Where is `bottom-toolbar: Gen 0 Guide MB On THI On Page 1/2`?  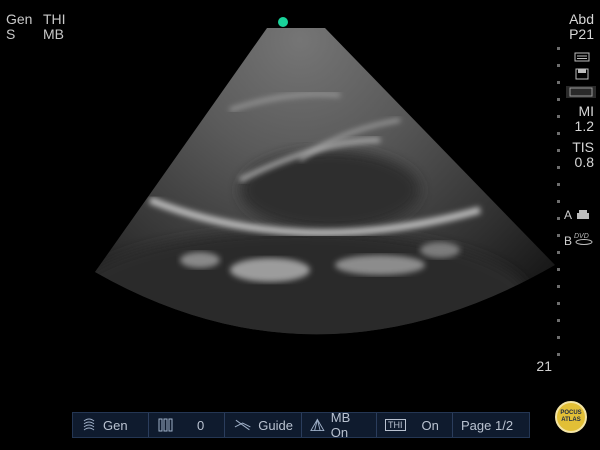
bottom-toolbar: Gen 0 Guide MB On THI On Page 1/2 is located at coordinates (301, 425).